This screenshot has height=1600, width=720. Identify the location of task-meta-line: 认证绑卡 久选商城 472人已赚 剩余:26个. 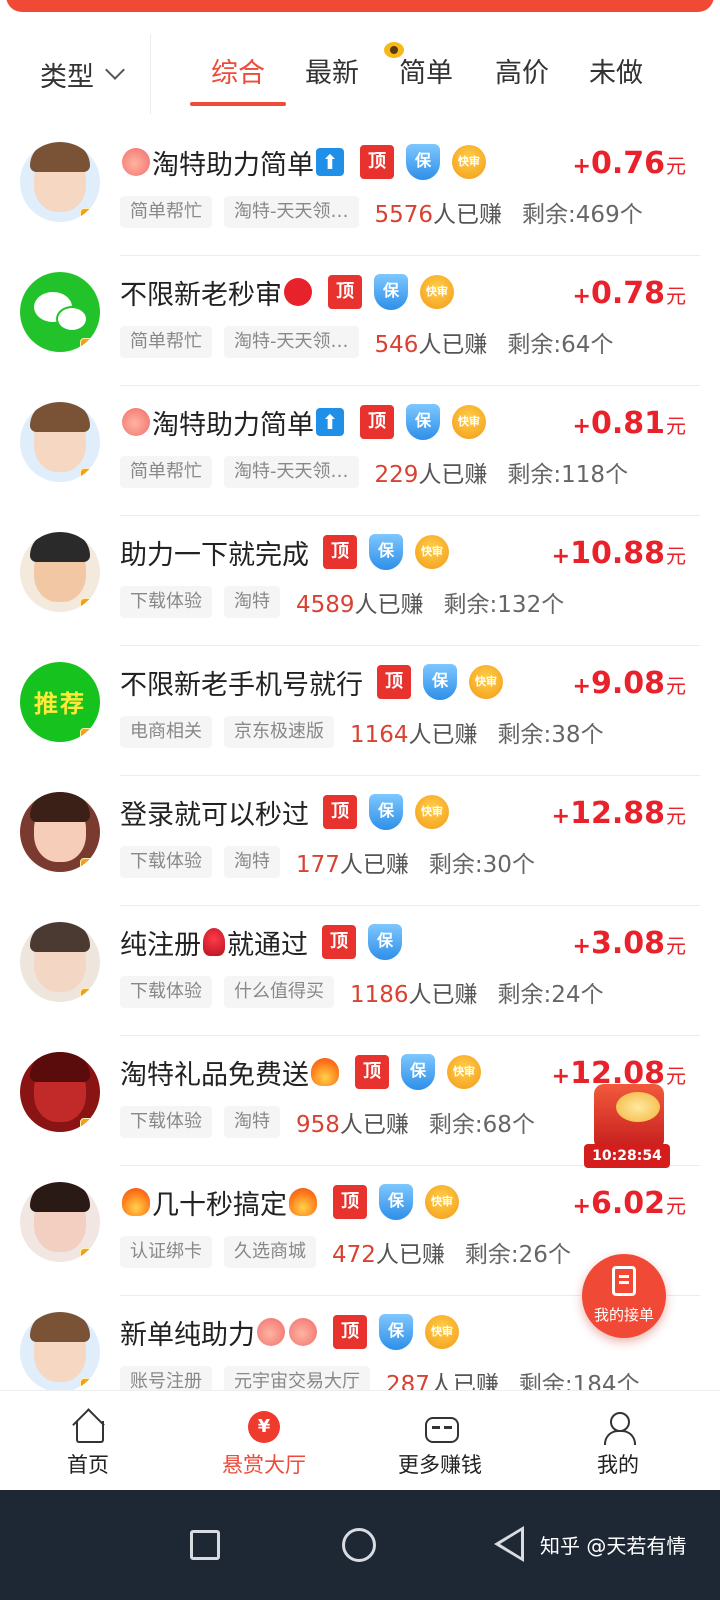
(345, 1252).